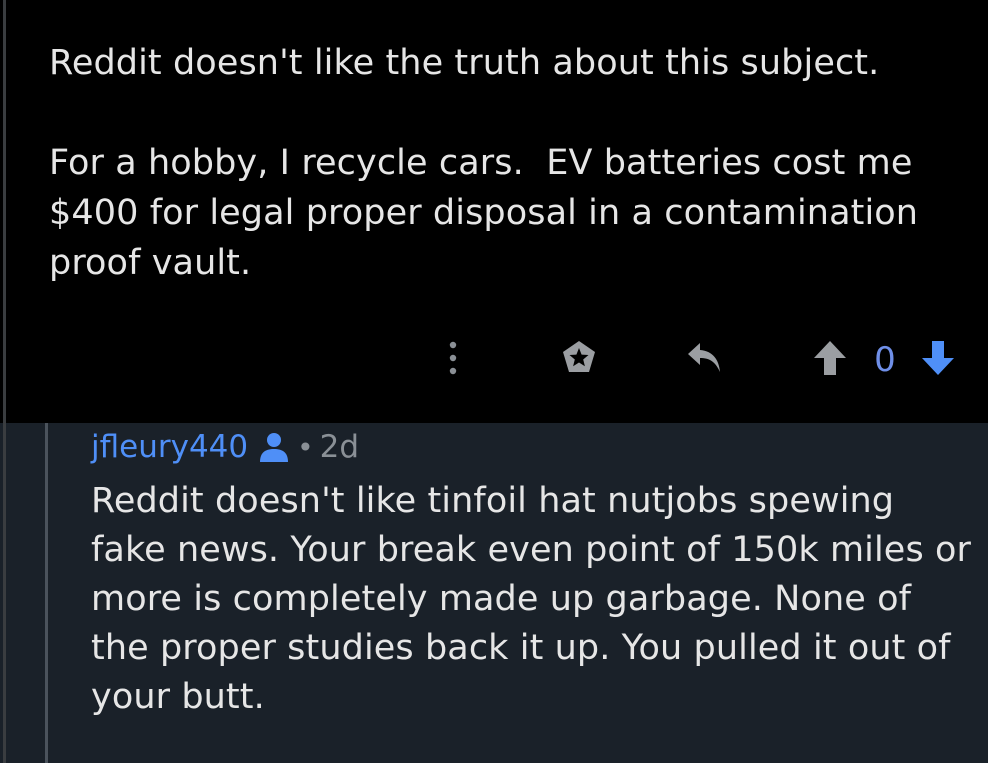  What do you see at coordinates (4, 593) in the screenshot?
I see `outer-thread-line` at bounding box center [4, 593].